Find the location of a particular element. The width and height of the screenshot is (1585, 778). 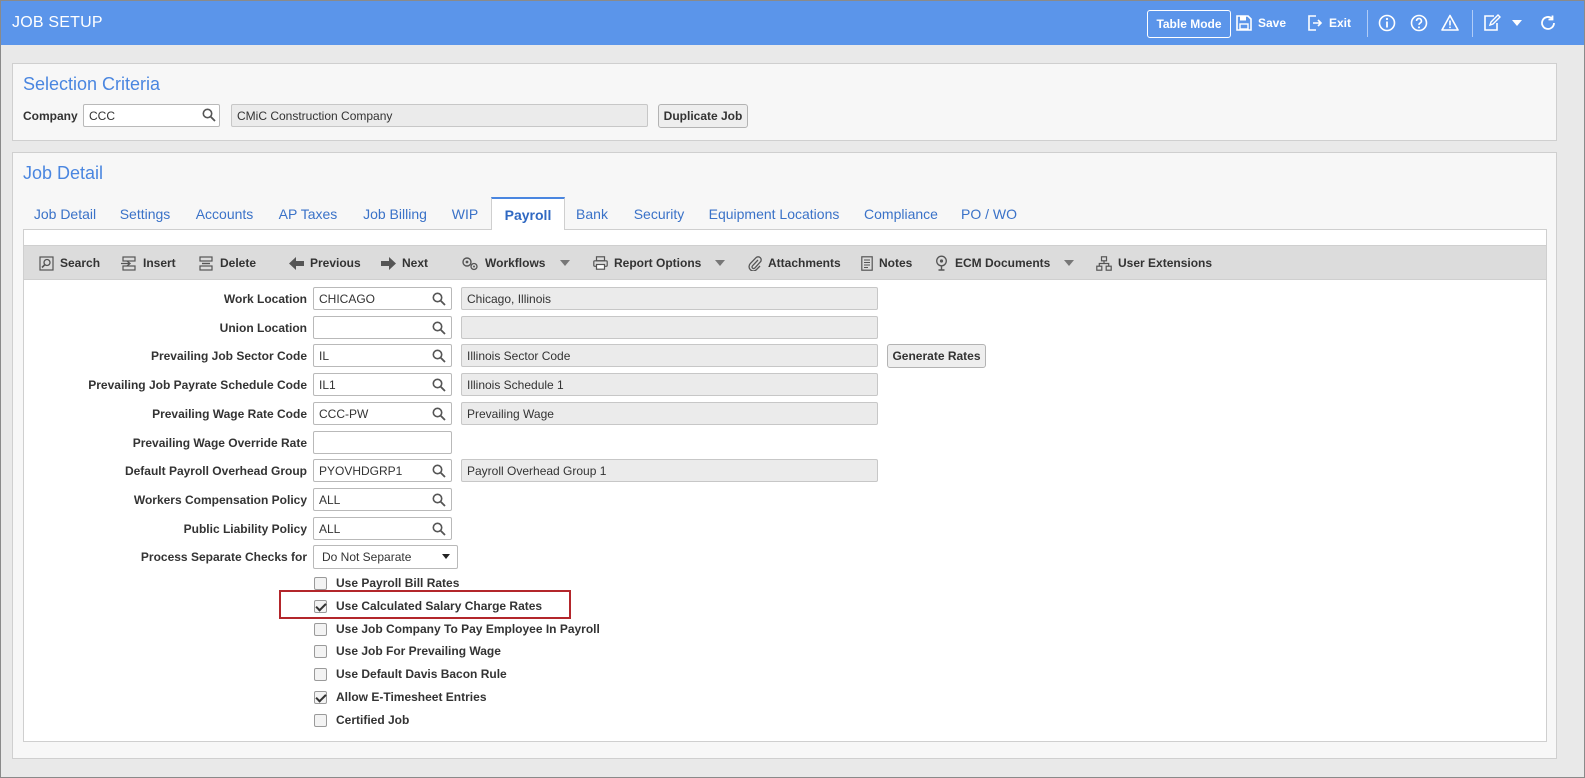

tab-wip: WIP is located at coordinates (465, 213).